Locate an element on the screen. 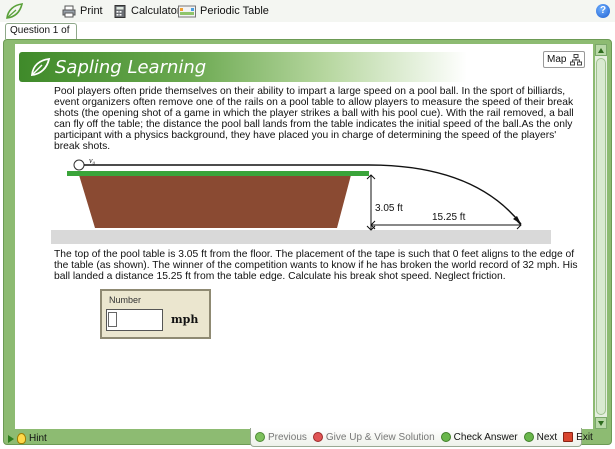  printer-icon is located at coordinates (69, 11).